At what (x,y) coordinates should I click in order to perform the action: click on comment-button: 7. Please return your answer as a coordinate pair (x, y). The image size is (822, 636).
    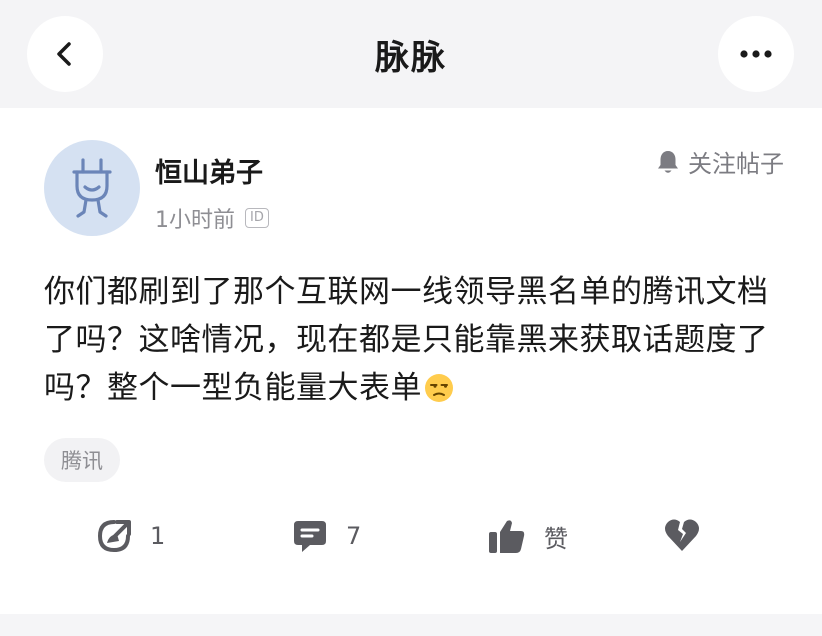
    Looking at the image, I should click on (326, 536).